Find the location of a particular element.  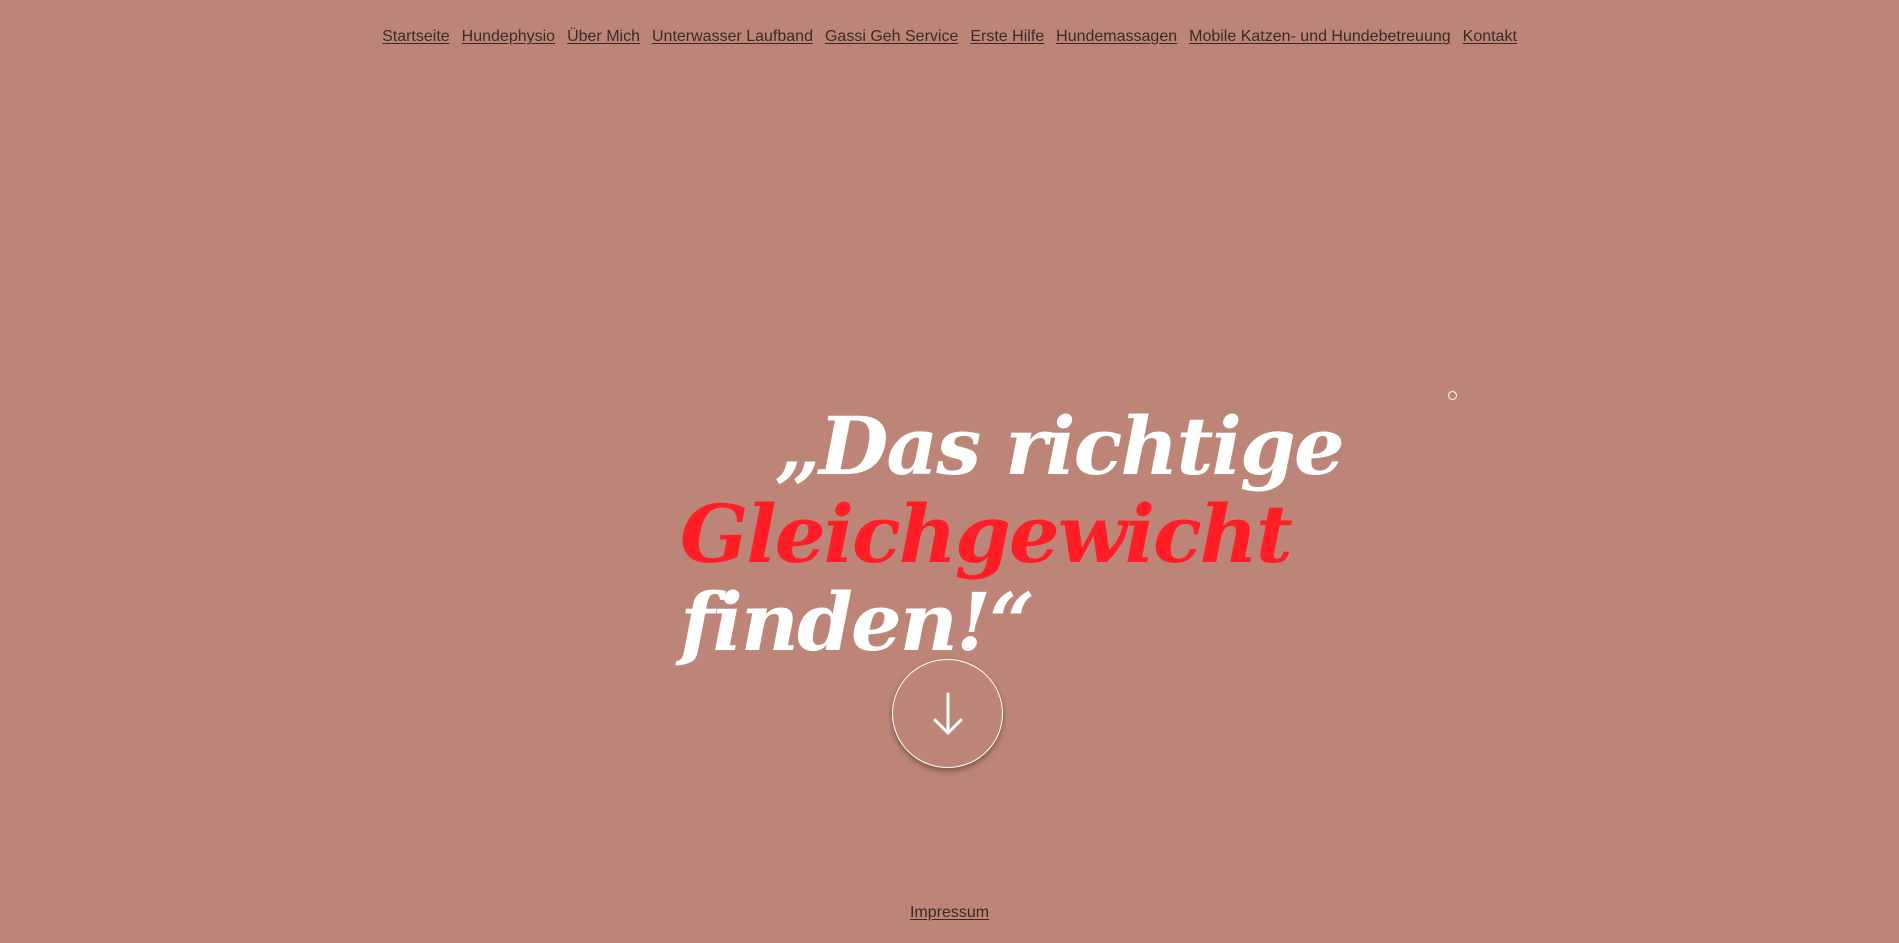

nav-item-unterwasser-laufband: Unterwasser Laufband is located at coordinates (732, 37).